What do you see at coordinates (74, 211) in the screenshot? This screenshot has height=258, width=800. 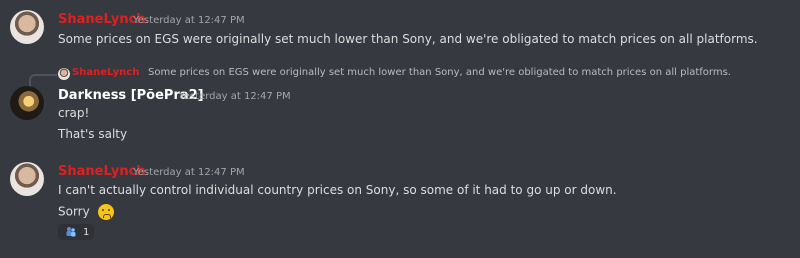 I see `message-text: Sorry` at bounding box center [74, 211].